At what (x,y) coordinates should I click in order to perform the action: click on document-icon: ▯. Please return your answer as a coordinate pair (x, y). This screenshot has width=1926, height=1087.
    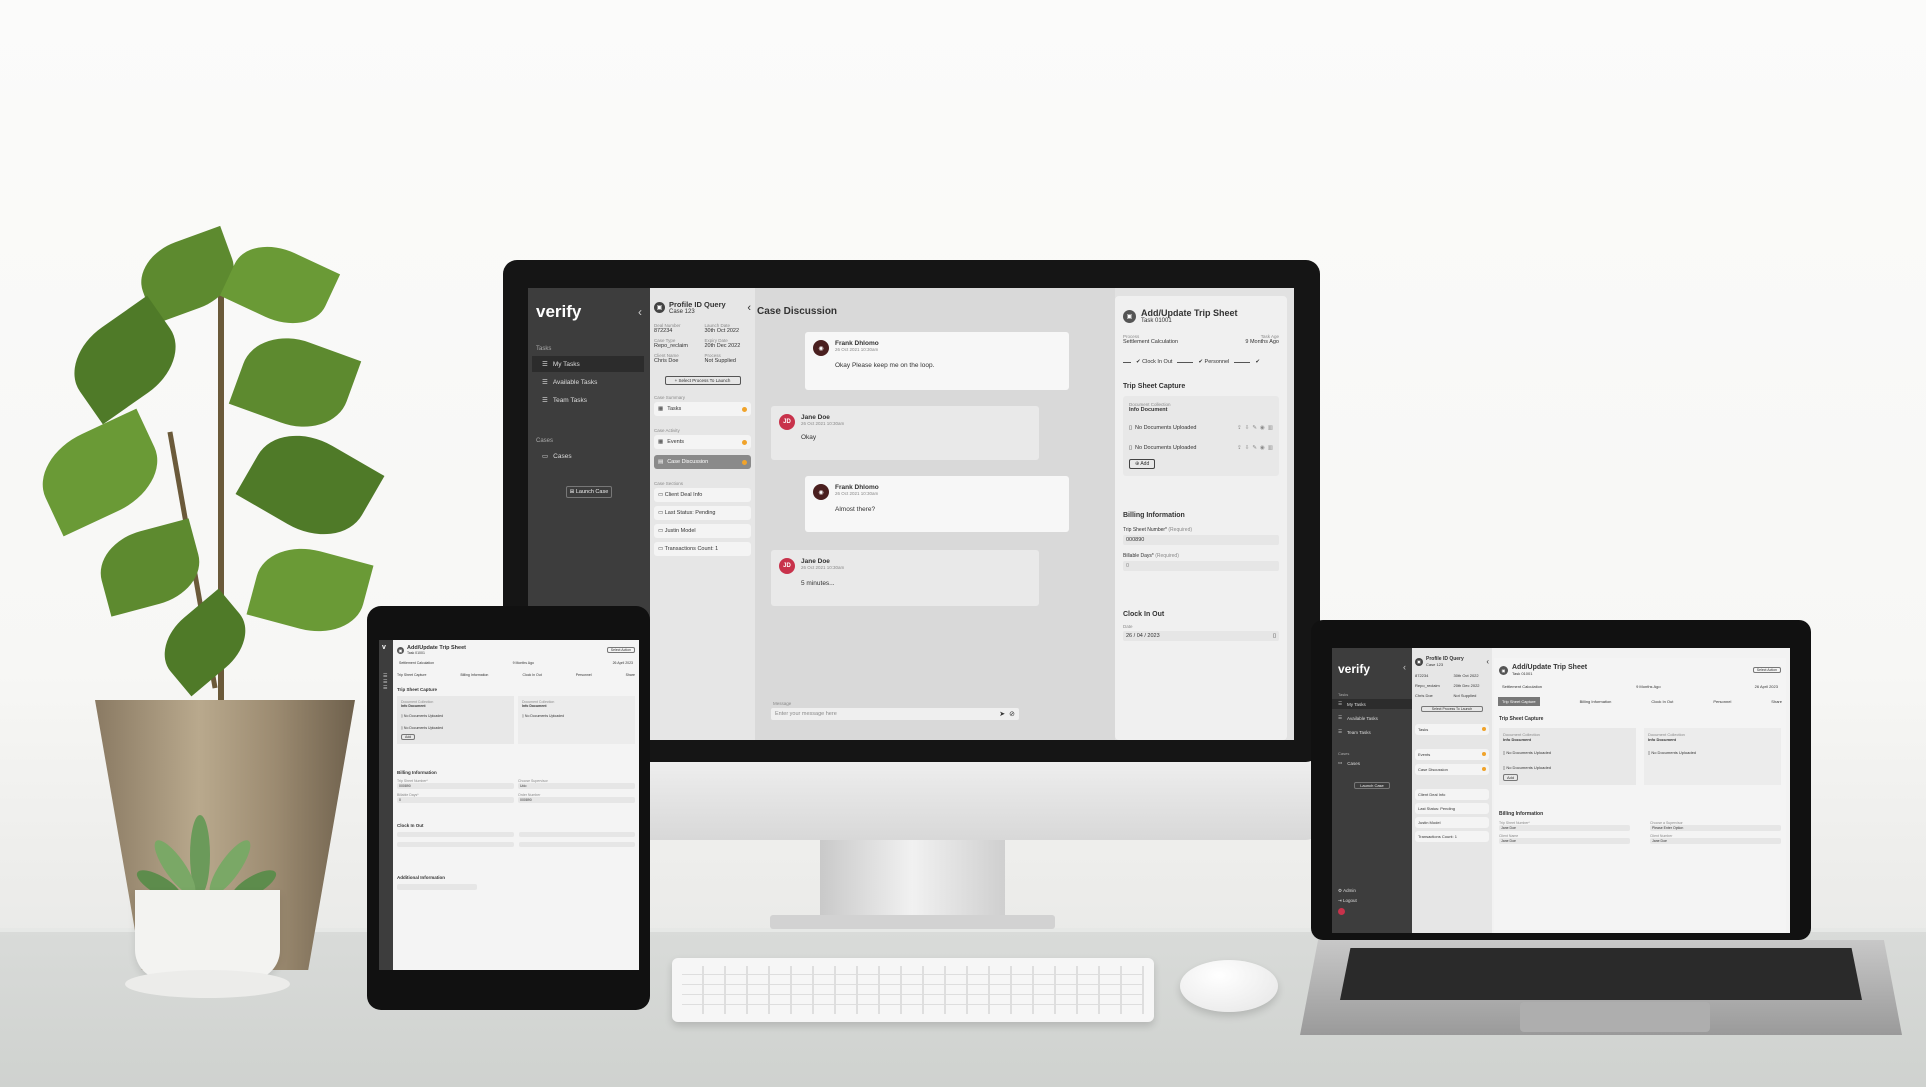
    Looking at the image, I should click on (402, 728).